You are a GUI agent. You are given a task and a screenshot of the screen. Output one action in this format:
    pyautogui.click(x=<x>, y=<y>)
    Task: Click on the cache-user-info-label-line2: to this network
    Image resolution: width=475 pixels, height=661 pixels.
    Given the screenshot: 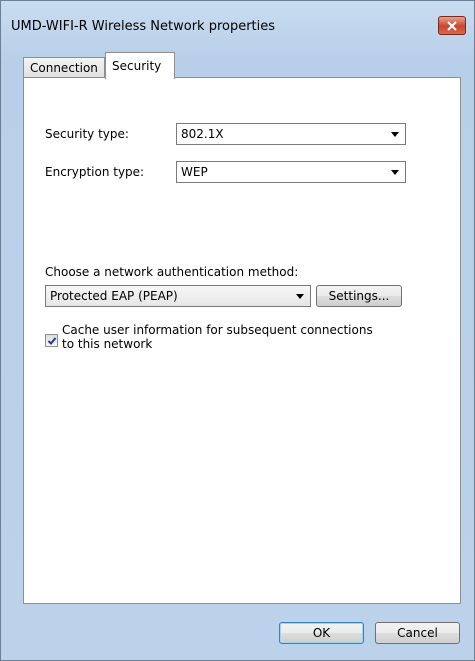 What is the action you would take?
    pyautogui.click(x=107, y=344)
    